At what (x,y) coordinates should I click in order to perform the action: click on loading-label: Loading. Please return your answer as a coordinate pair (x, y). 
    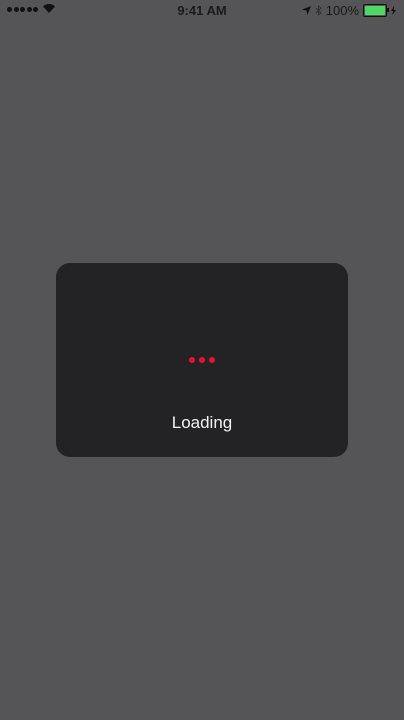
    Looking at the image, I should click on (202, 422).